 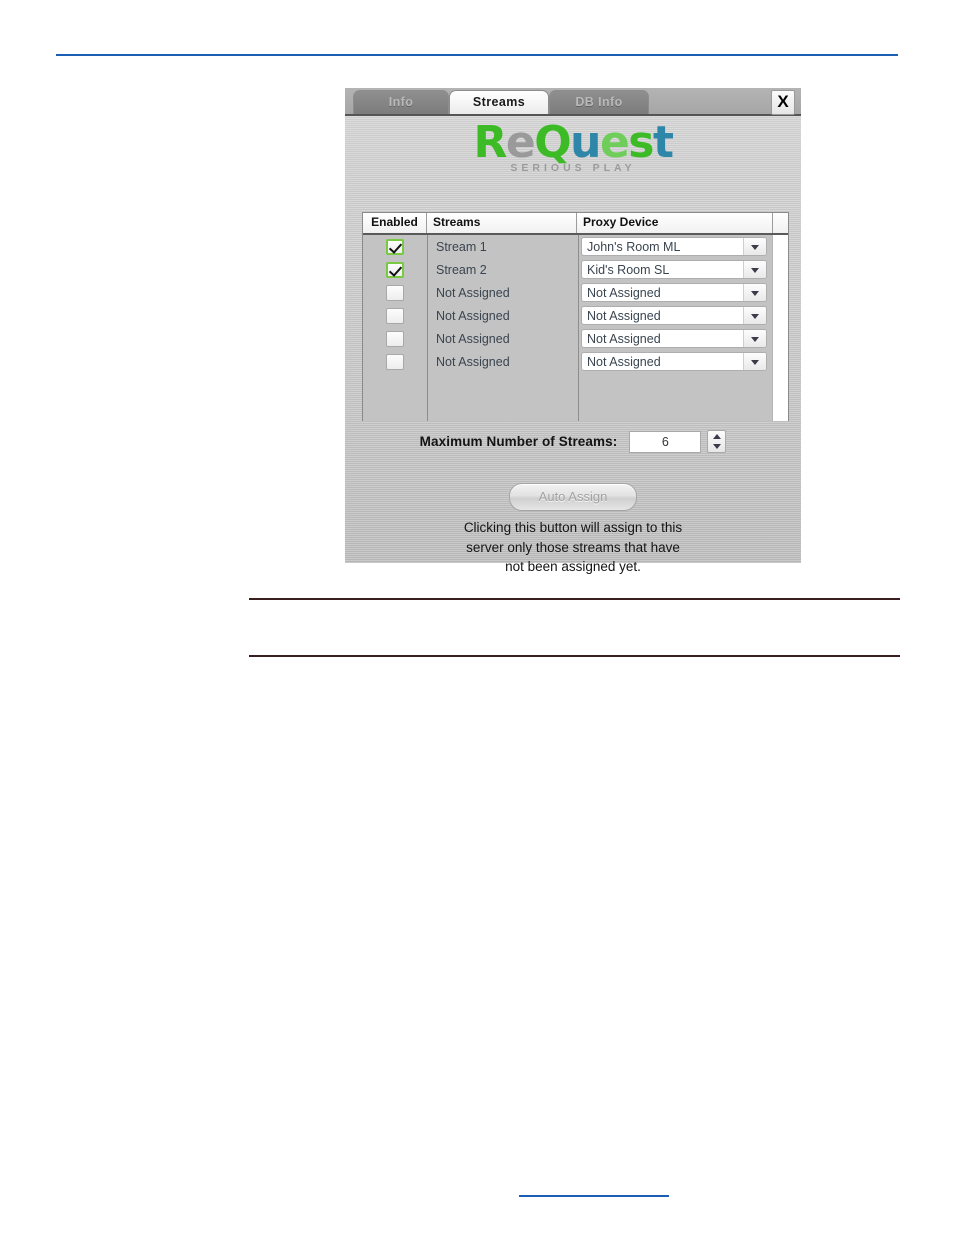 I want to click on page-header-rule, so click(x=477, y=55).